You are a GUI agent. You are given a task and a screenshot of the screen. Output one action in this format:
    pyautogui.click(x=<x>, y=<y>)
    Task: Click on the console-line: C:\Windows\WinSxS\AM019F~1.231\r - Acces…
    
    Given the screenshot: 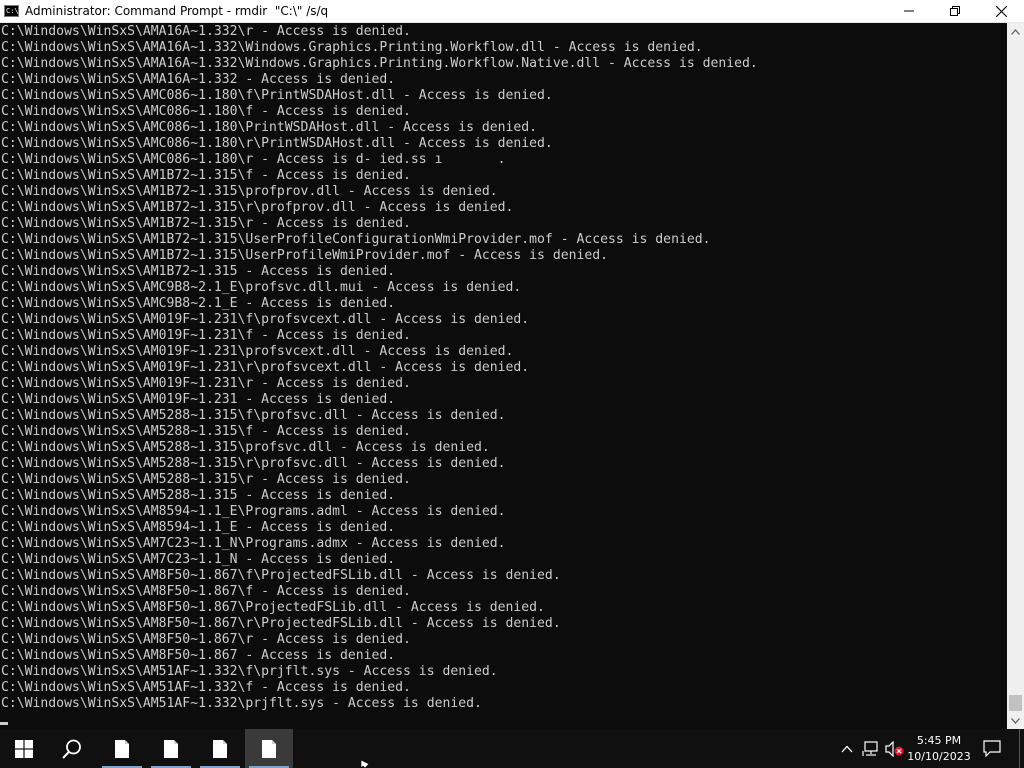 What is the action you would take?
    pyautogui.click(x=206, y=383)
    